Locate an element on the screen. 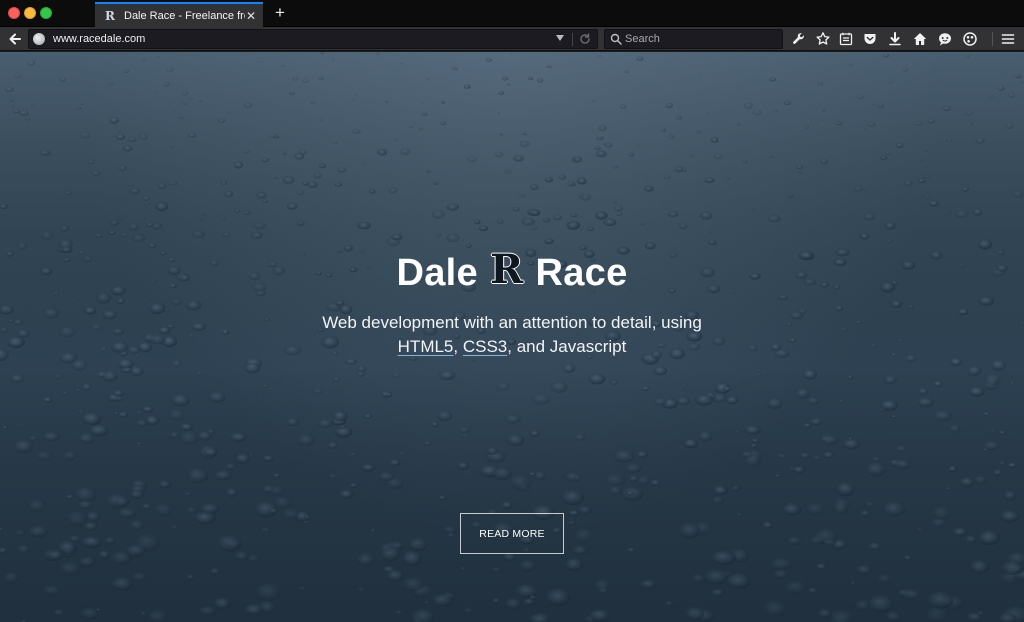 This screenshot has height=622, width=1024. url-bar: www.racedale.com is located at coordinates (313, 39).